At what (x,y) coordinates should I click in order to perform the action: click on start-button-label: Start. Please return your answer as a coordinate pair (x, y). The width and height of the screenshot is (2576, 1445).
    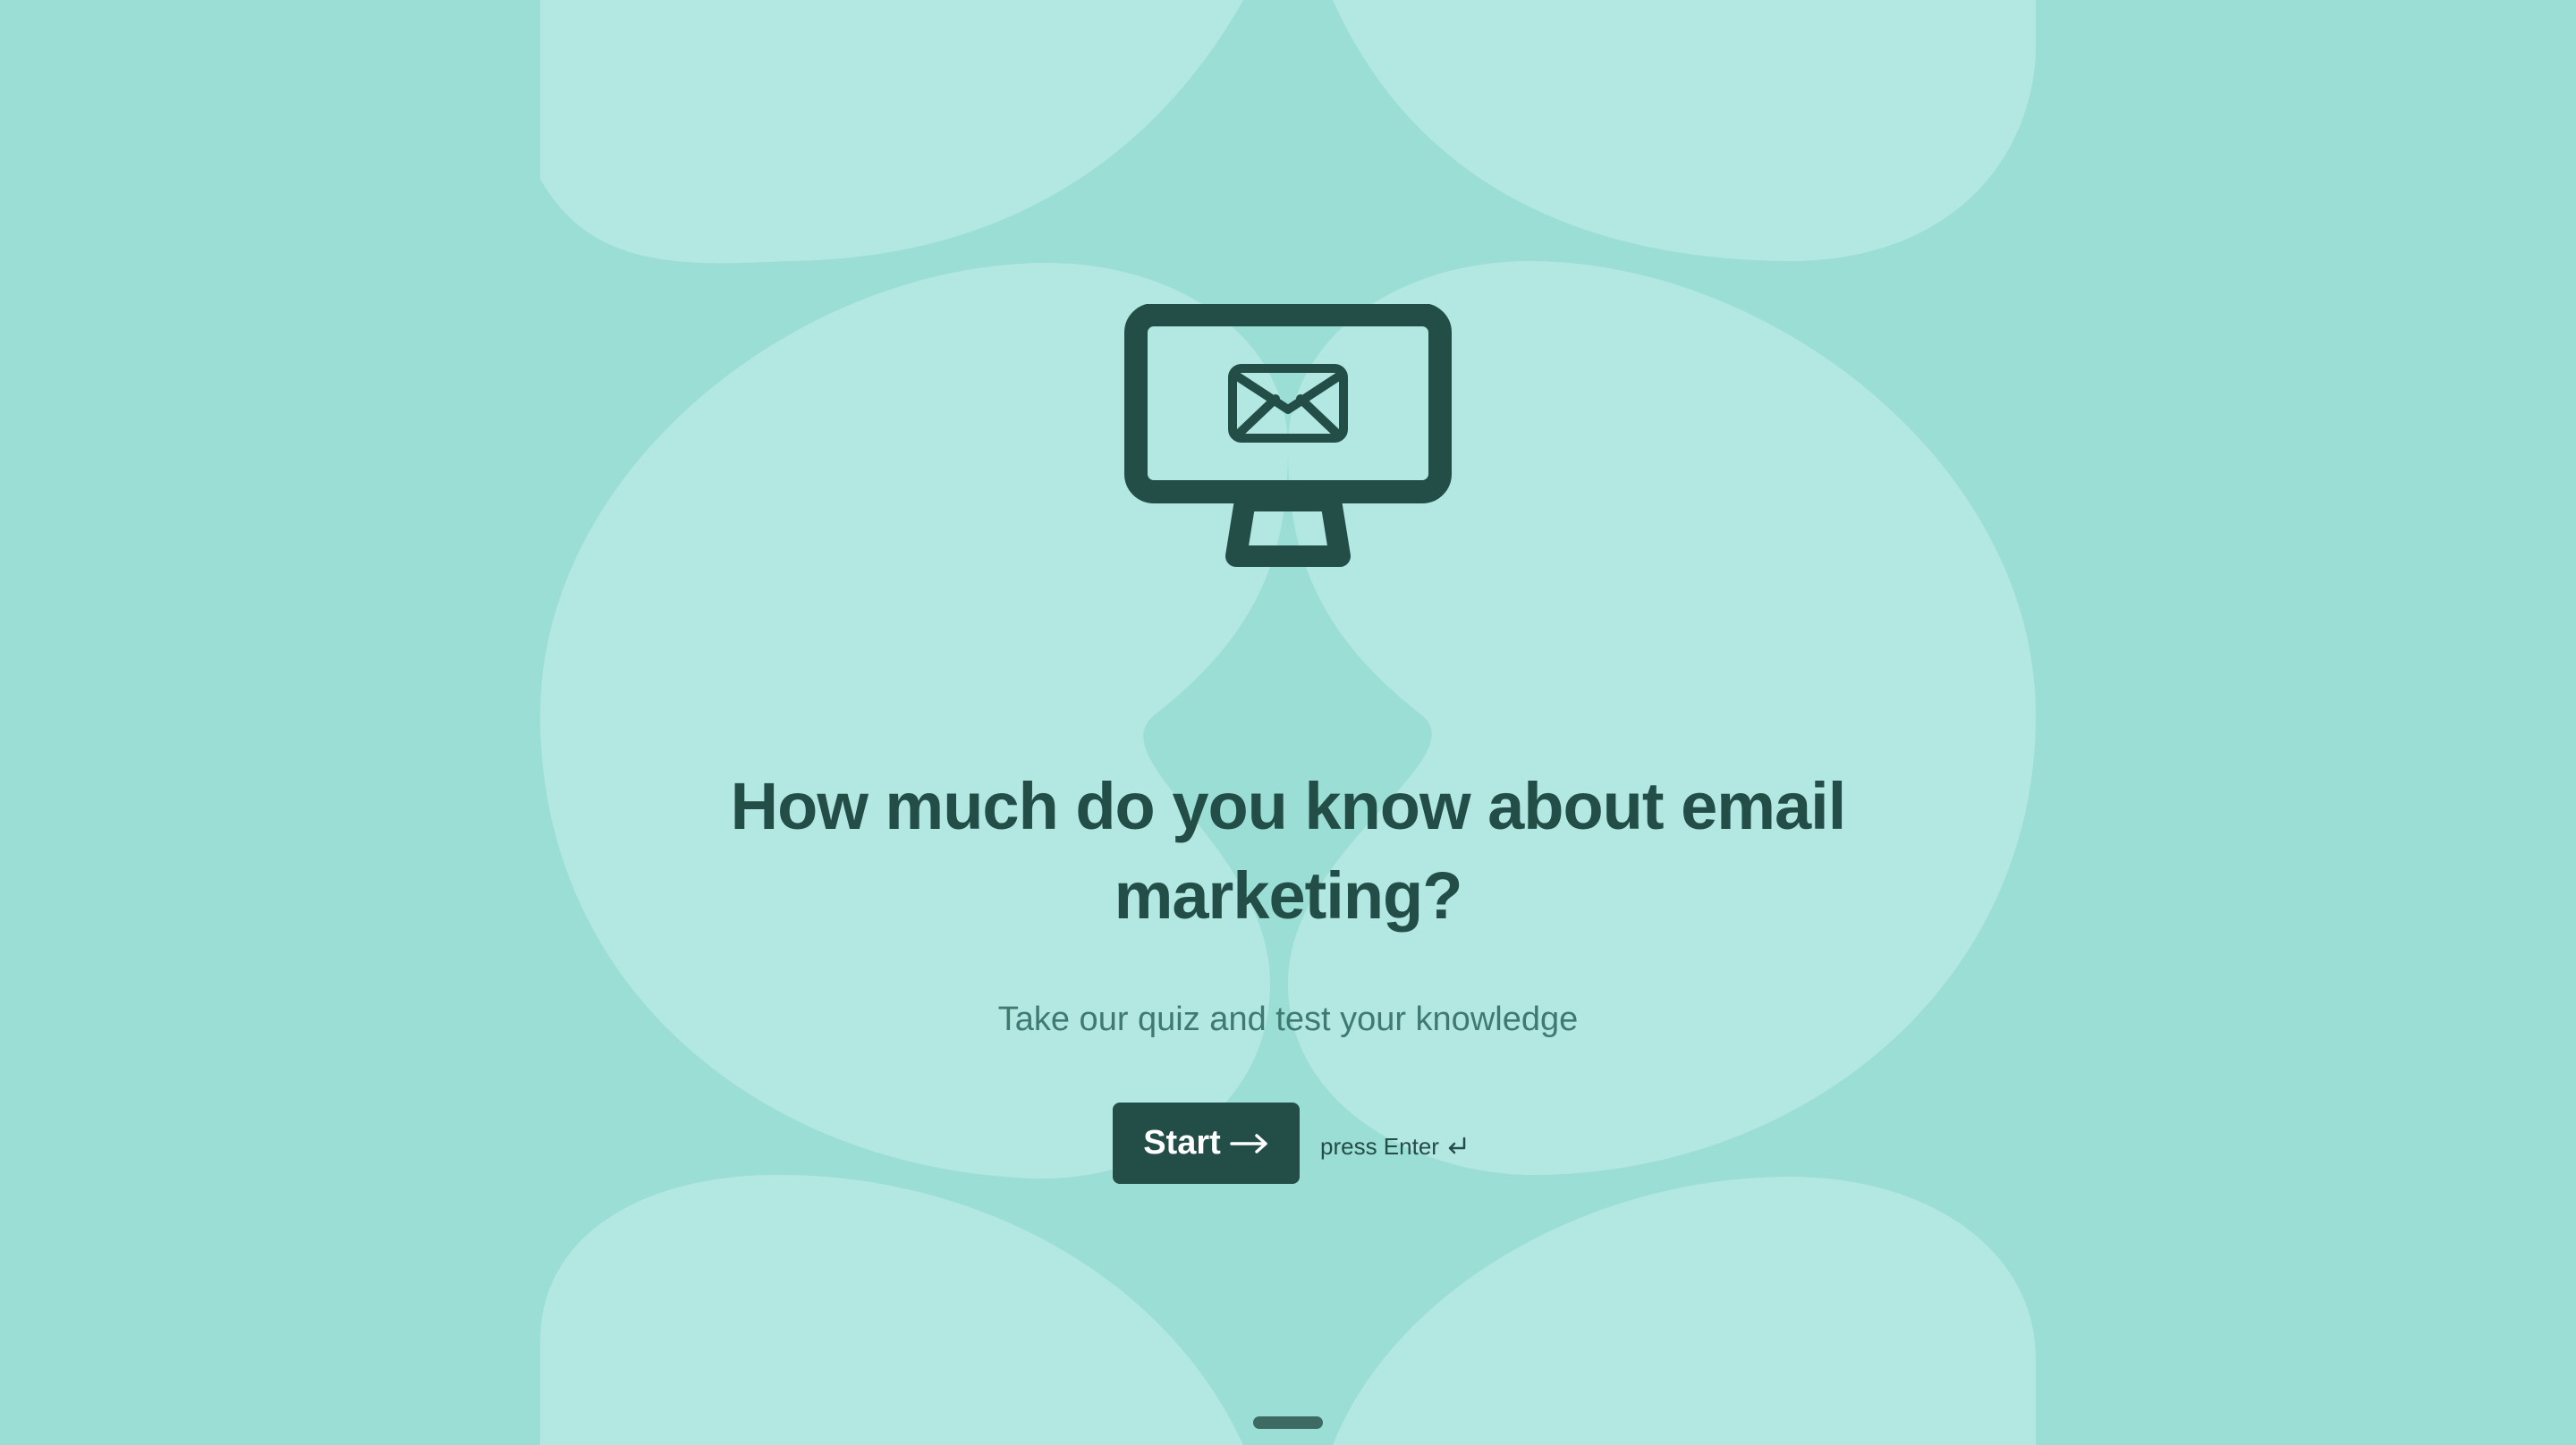
    Looking at the image, I should click on (1182, 1143).